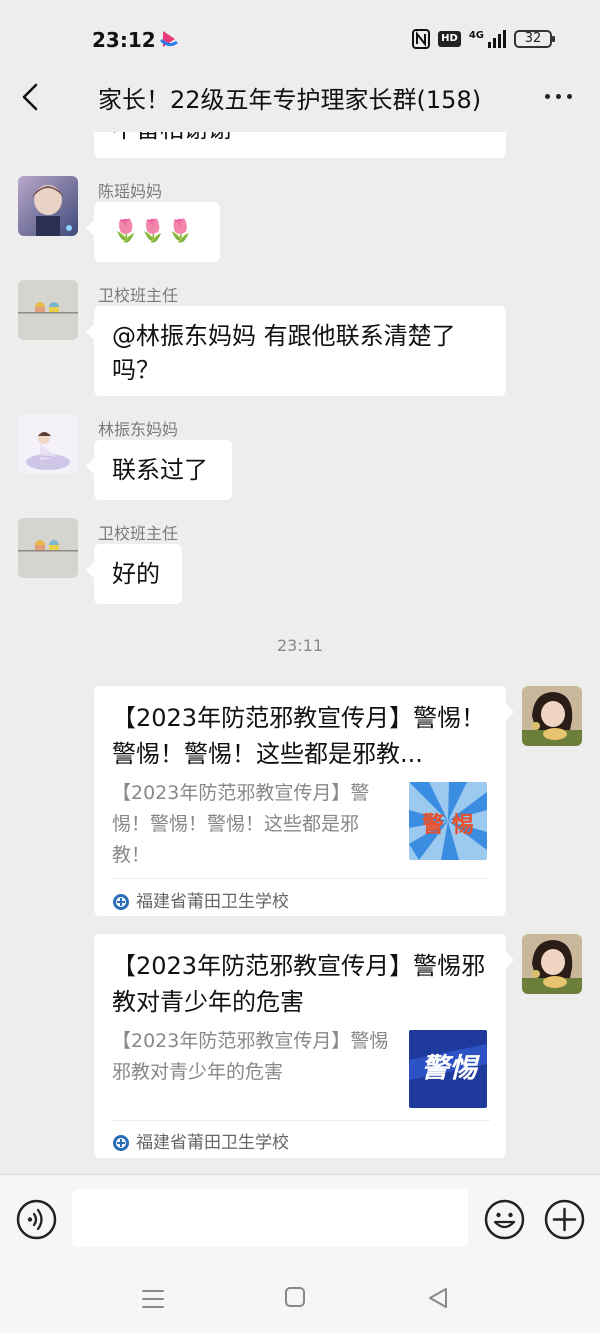 The height and width of the screenshot is (1333, 600). What do you see at coordinates (558, 96) in the screenshot?
I see `more-options-icon` at bounding box center [558, 96].